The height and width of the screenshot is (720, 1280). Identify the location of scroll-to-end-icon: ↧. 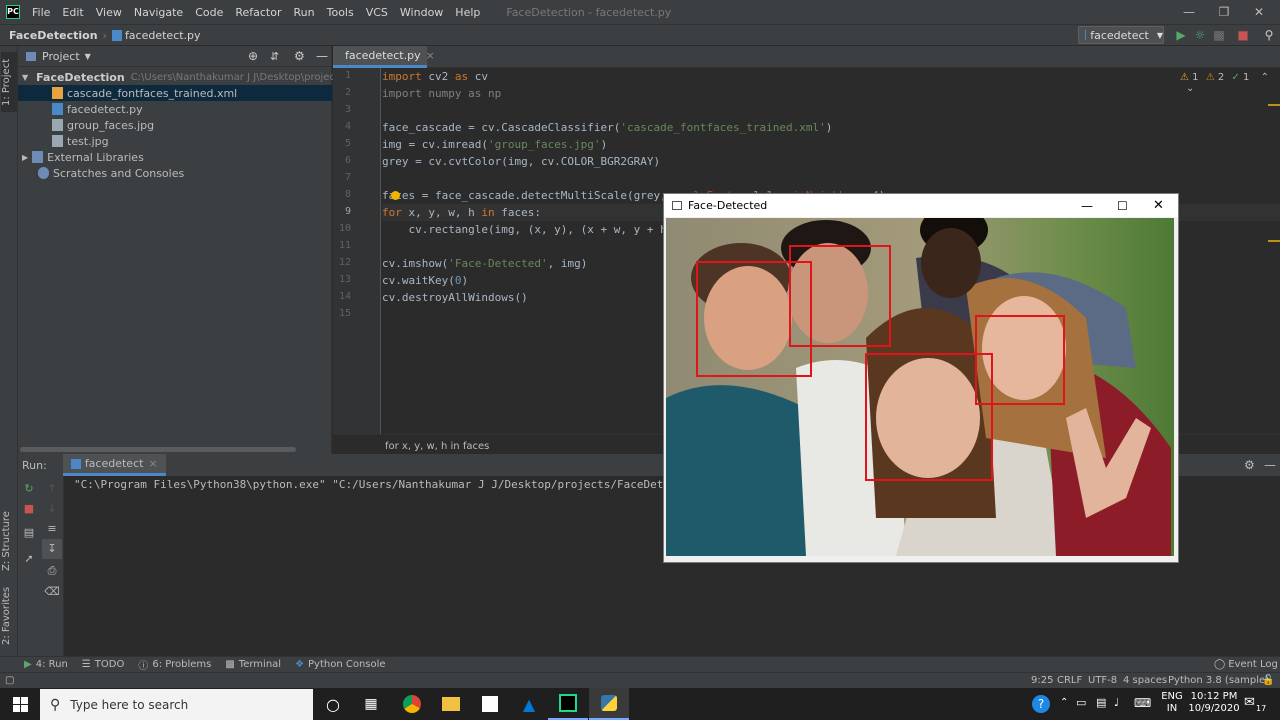
(52, 549).